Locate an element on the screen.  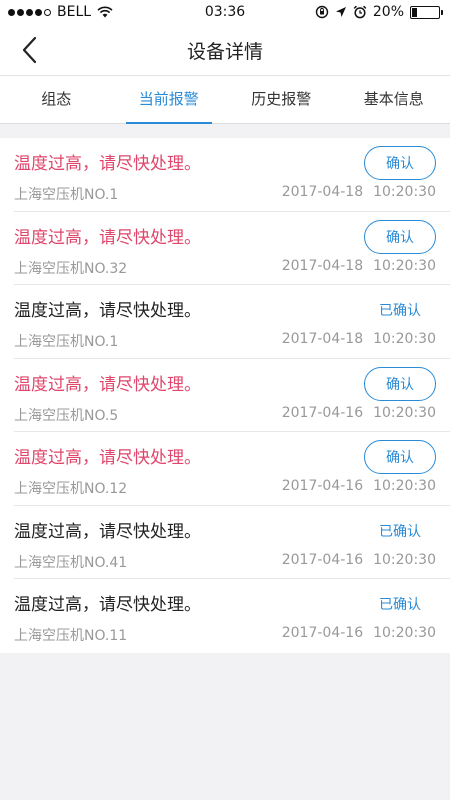
tab-basic-info: 基本信息 is located at coordinates (394, 99).